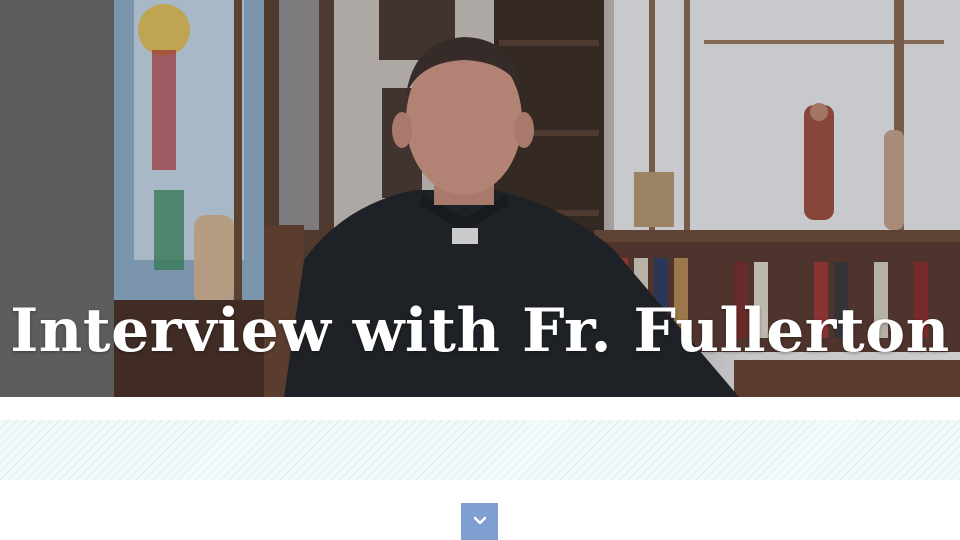 This screenshot has height=540, width=960. I want to click on chevron-down-icon, so click(480, 522).